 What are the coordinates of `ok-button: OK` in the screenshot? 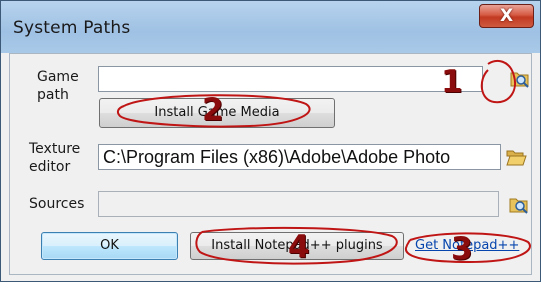 It's located at (109, 246).